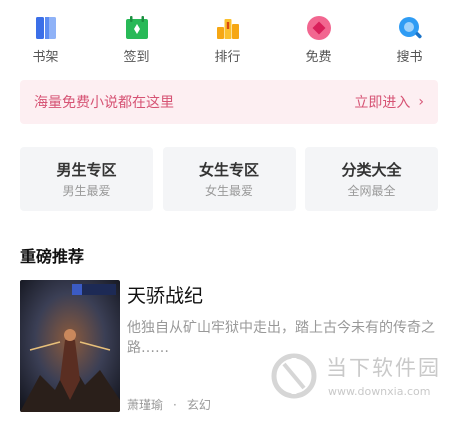 This screenshot has height=422, width=455. What do you see at coordinates (169, 404) in the screenshot?
I see `book-meta: 萧瑾瑜 · 玄幻` at bounding box center [169, 404].